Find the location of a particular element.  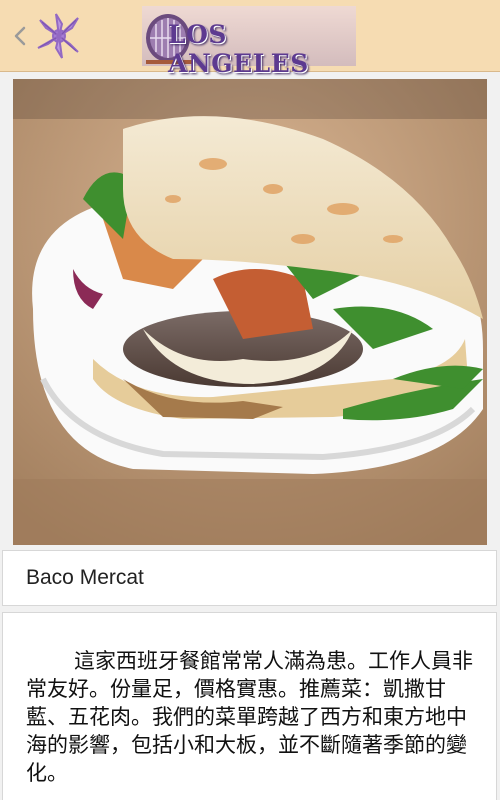

title-card: Baco Mercat is located at coordinates (249, 578).